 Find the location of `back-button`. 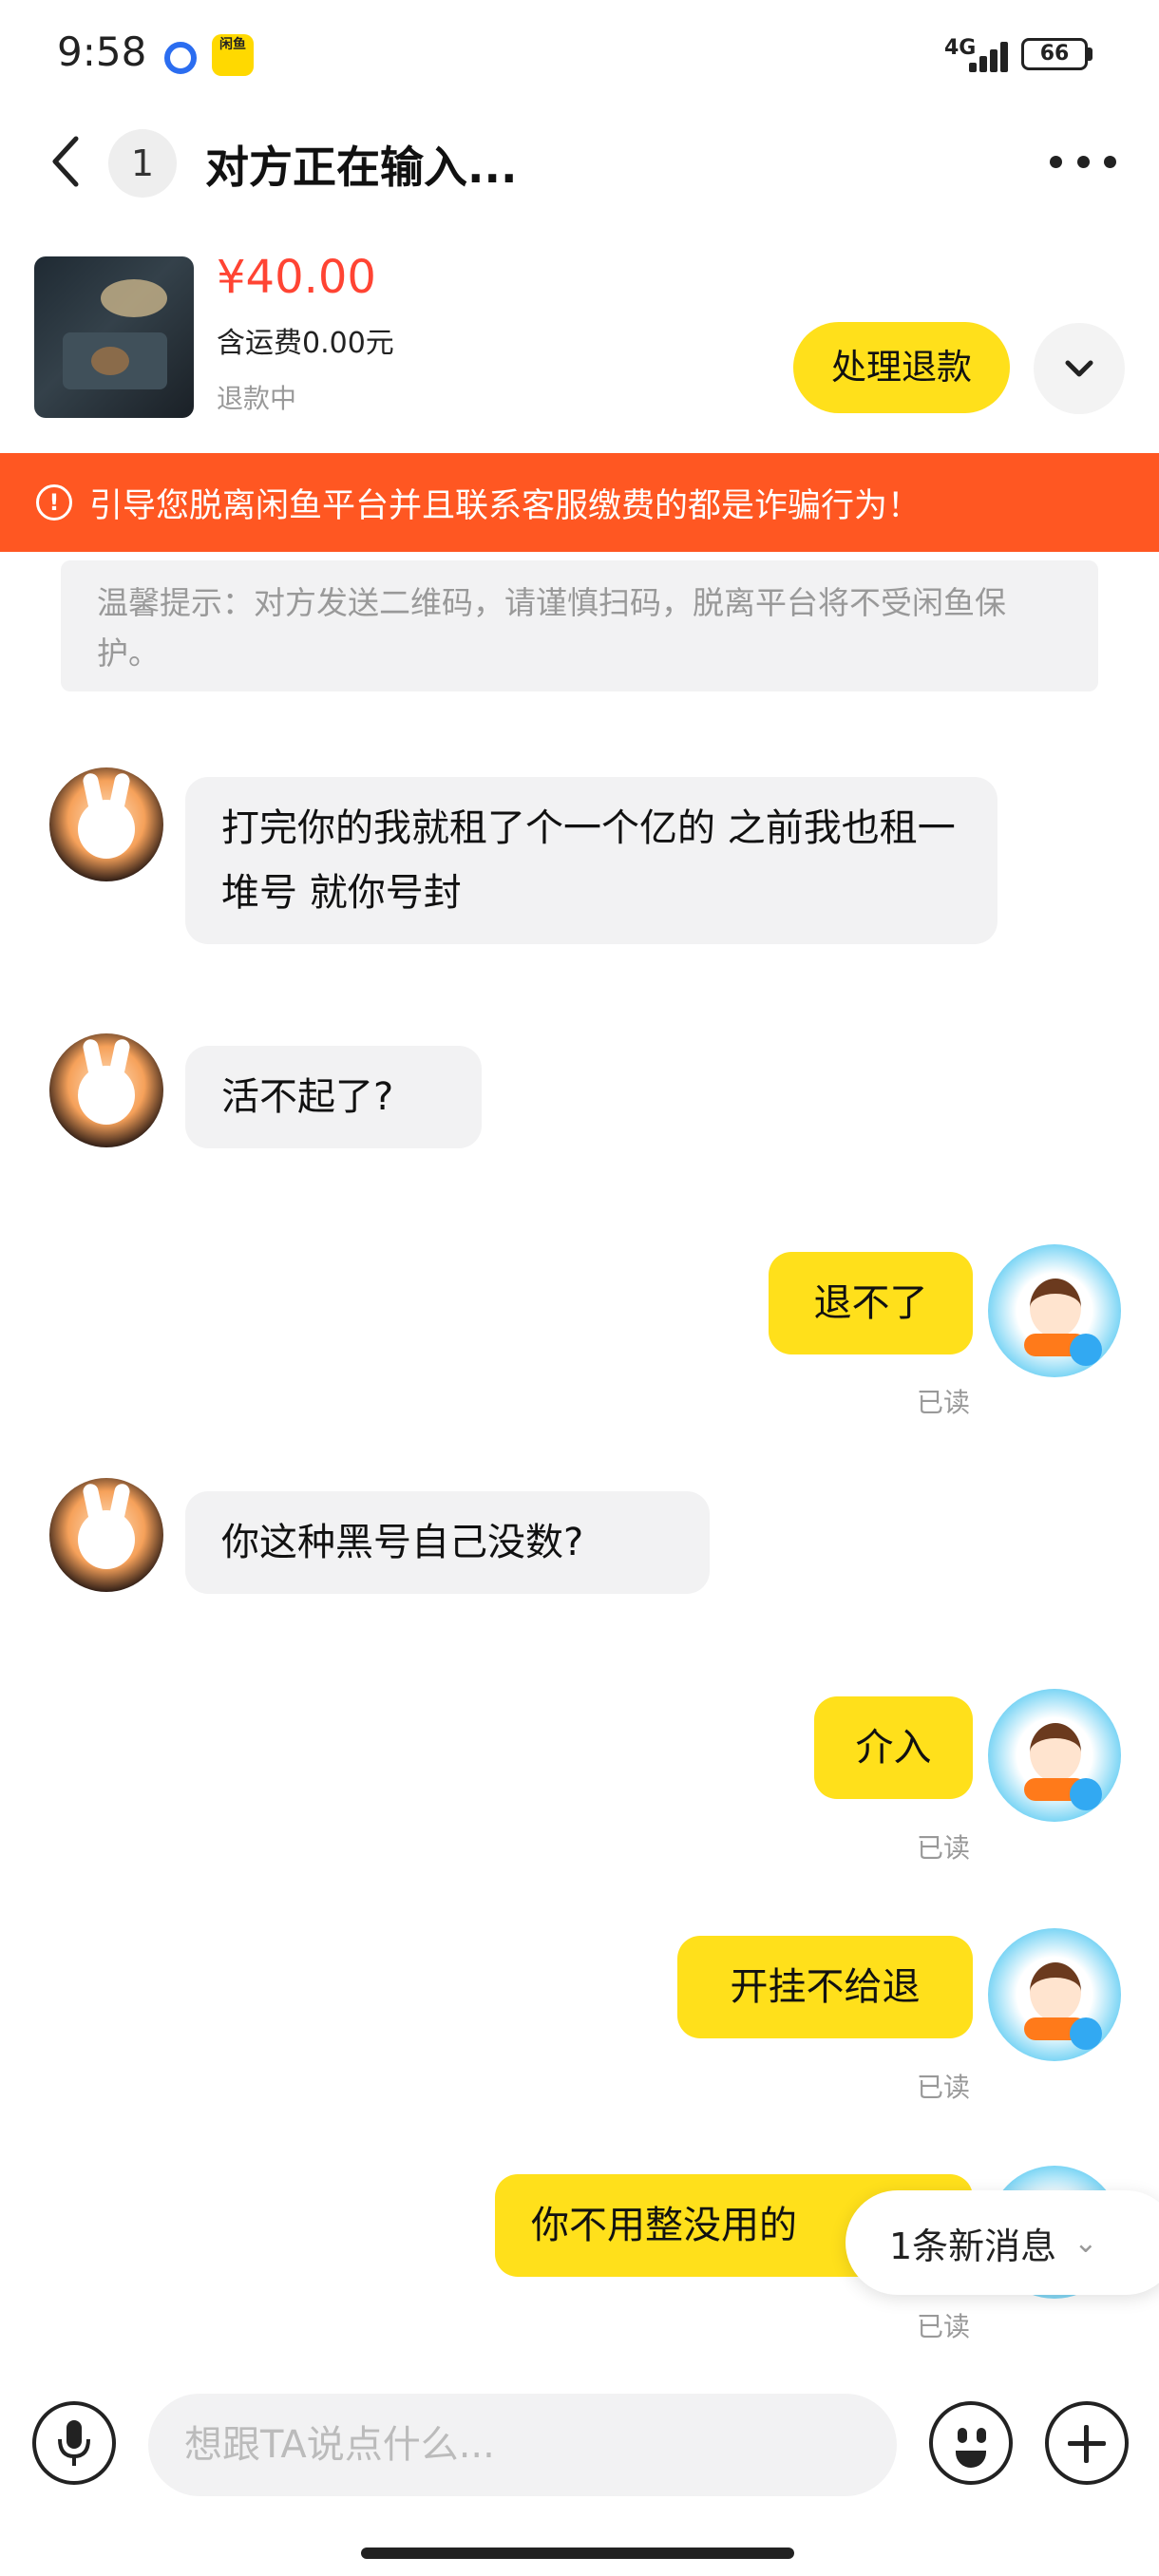

back-button is located at coordinates (65, 161).